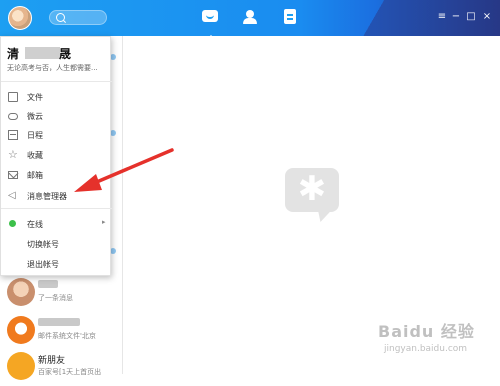 The height and width of the screenshot is (386, 500). Describe the element at coordinates (42, 53) in the screenshot. I see `name-redaction` at that location.